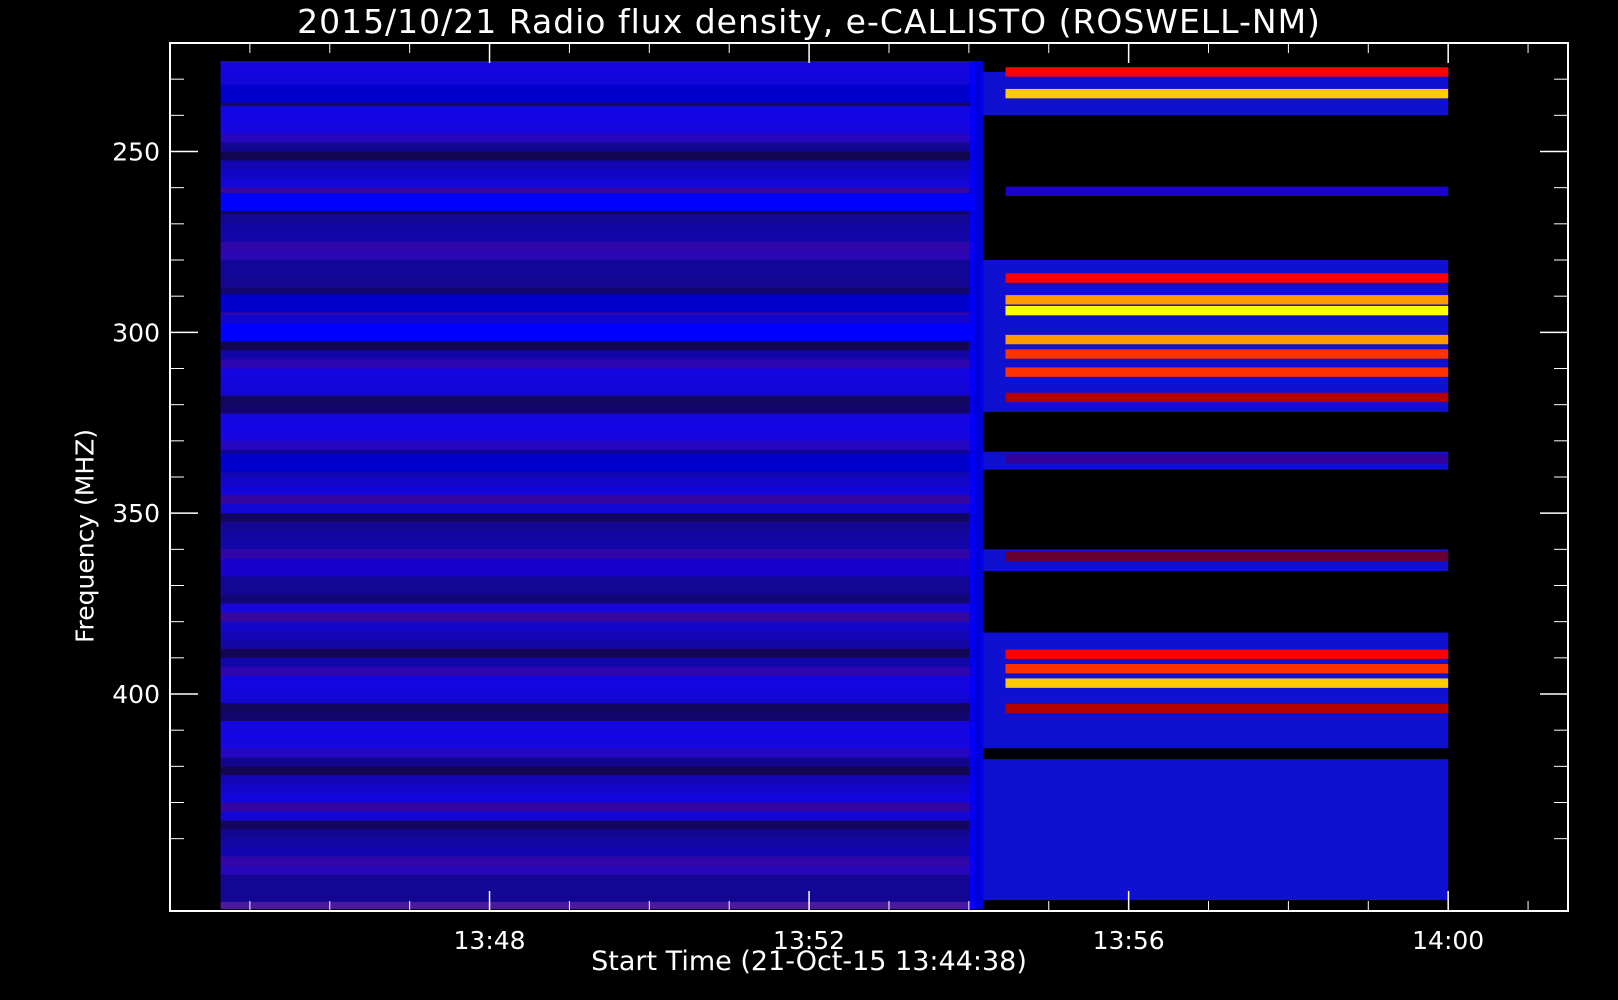 The image size is (1618, 1000). Describe the element at coordinates (490, 940) in the screenshot. I see `x-tick-label: 13:48` at that location.